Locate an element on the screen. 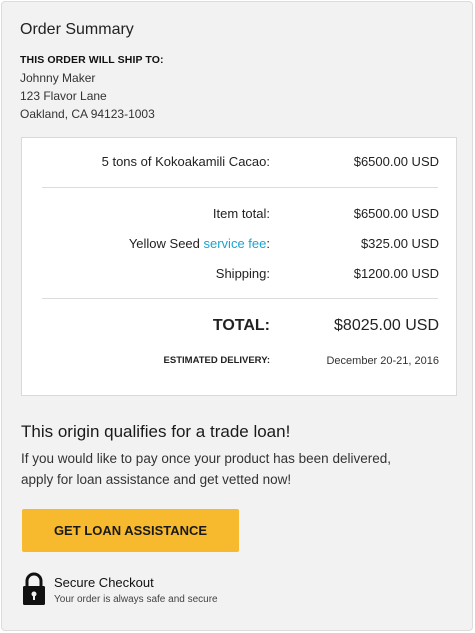 This screenshot has height=633, width=475. item-total-value: $6500.00 USD is located at coordinates (396, 213).